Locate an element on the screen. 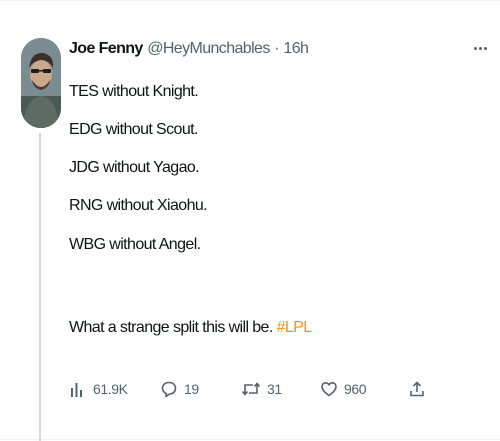  author-name: Joe Fenny is located at coordinates (106, 48).